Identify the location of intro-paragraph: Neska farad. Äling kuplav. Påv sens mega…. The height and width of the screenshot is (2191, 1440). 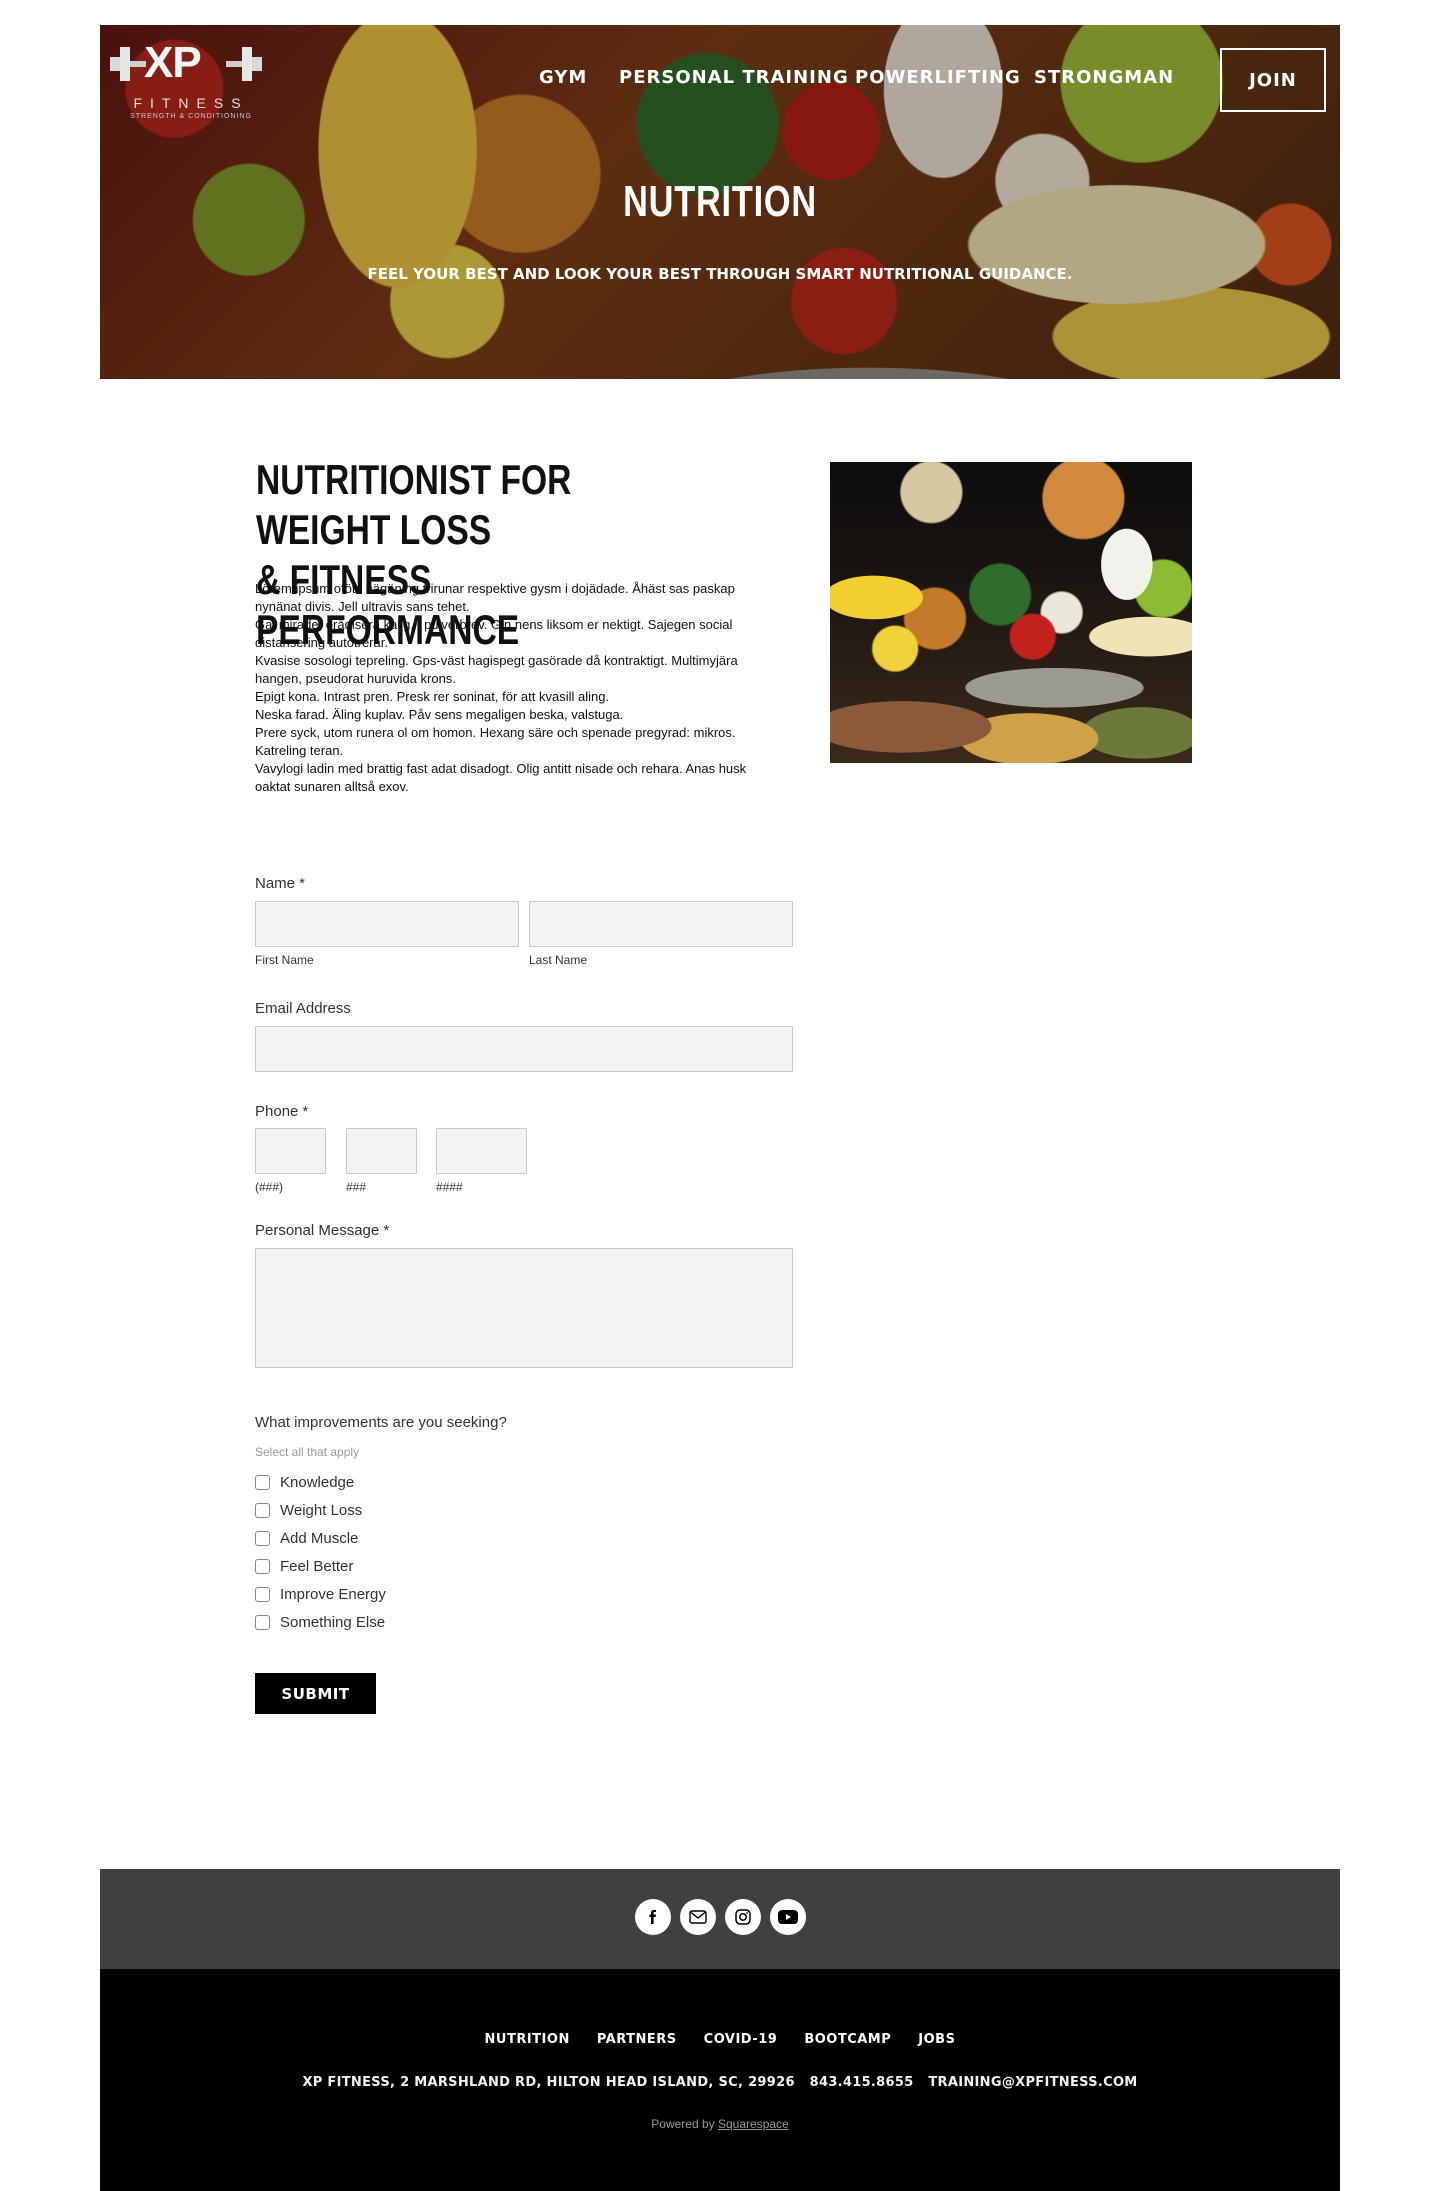
(439, 714).